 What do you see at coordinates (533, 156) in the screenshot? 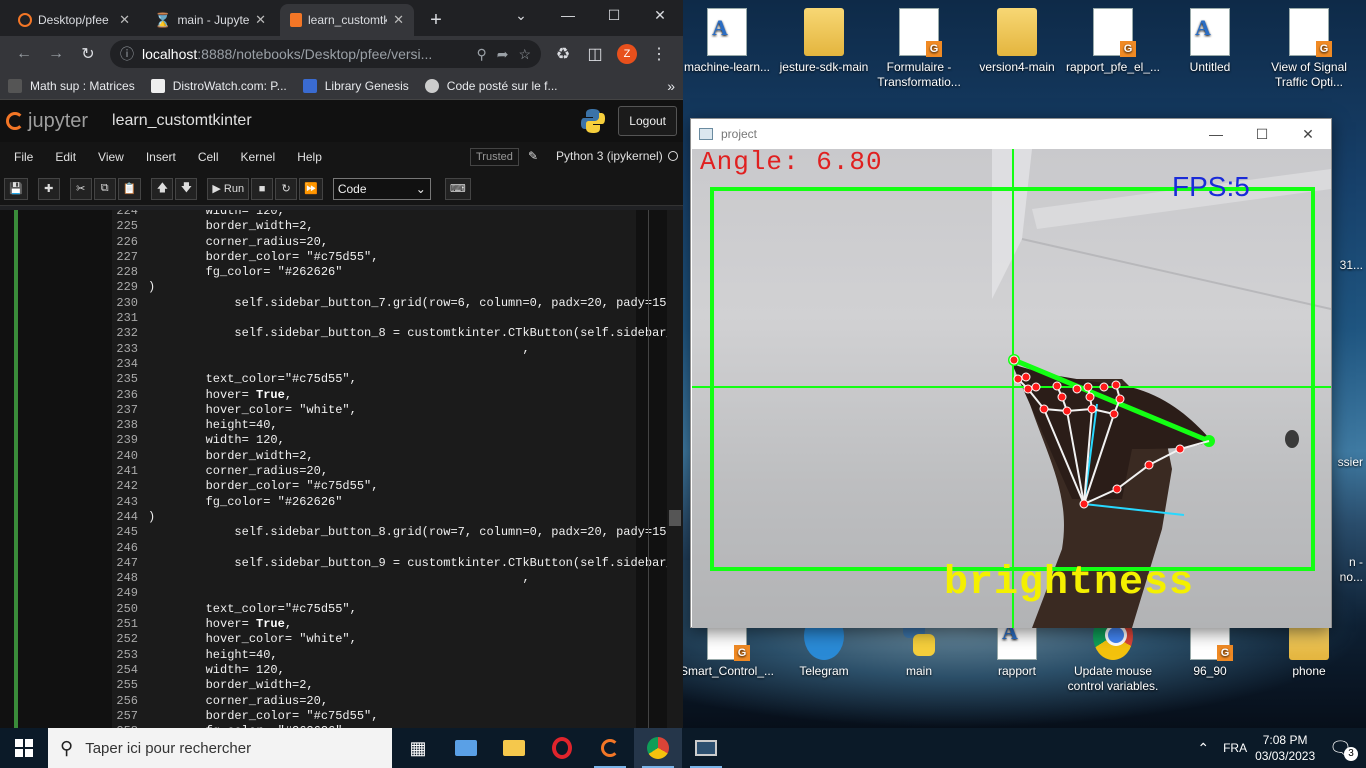
I see `pencil-icon: ✎` at bounding box center [533, 156].